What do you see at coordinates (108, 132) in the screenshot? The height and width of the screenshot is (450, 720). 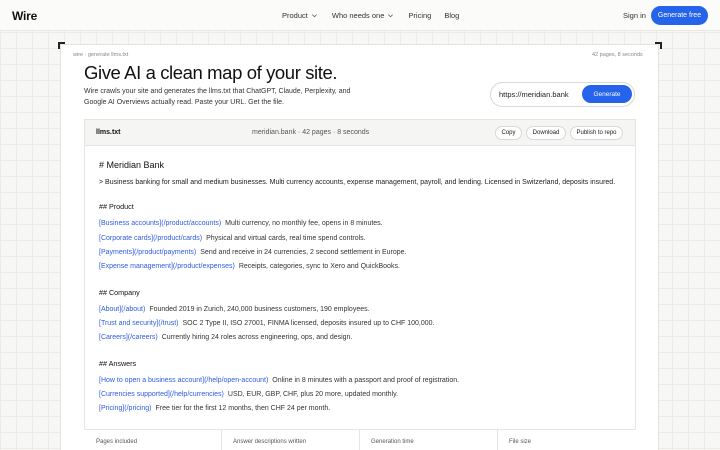 I see `file-name: llms.txt` at bounding box center [108, 132].